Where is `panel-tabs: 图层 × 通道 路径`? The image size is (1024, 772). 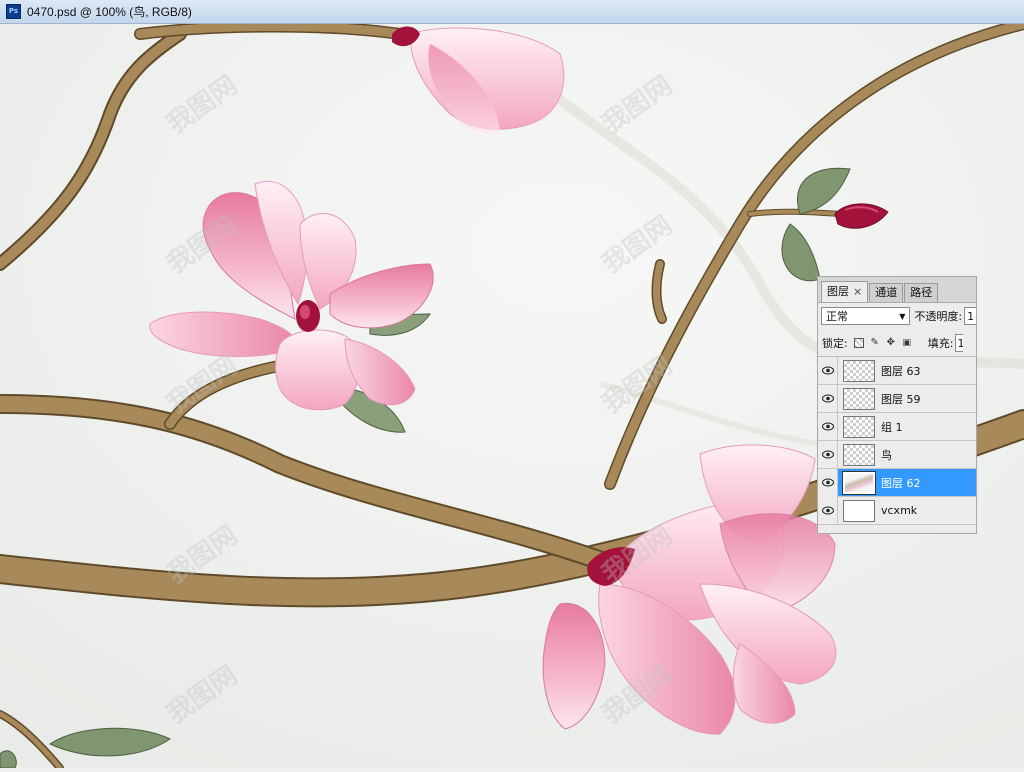
panel-tabs: 图层 × 通道 路径 is located at coordinates (897, 290).